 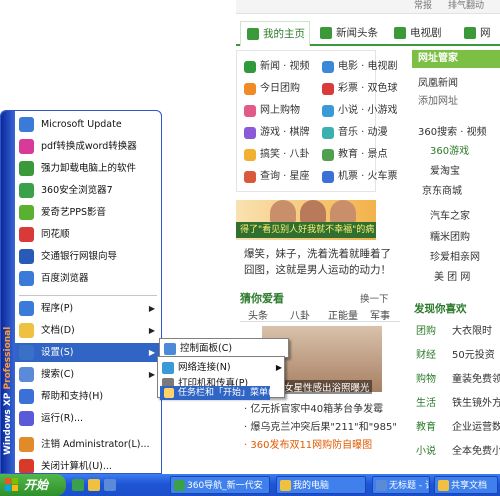 What do you see at coordinates (343, 314) in the screenshot?
I see `guess-tab: 正能量` at bounding box center [343, 314].